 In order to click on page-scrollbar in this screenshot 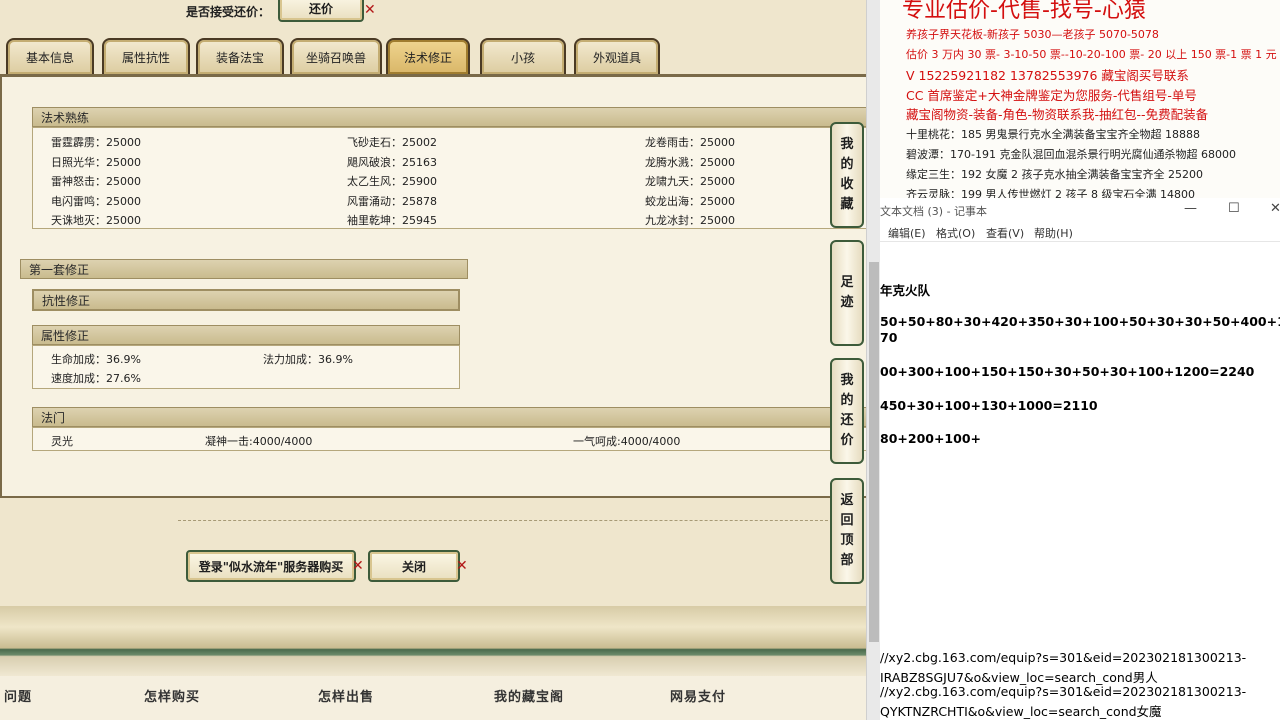, I will do `click(873, 360)`.